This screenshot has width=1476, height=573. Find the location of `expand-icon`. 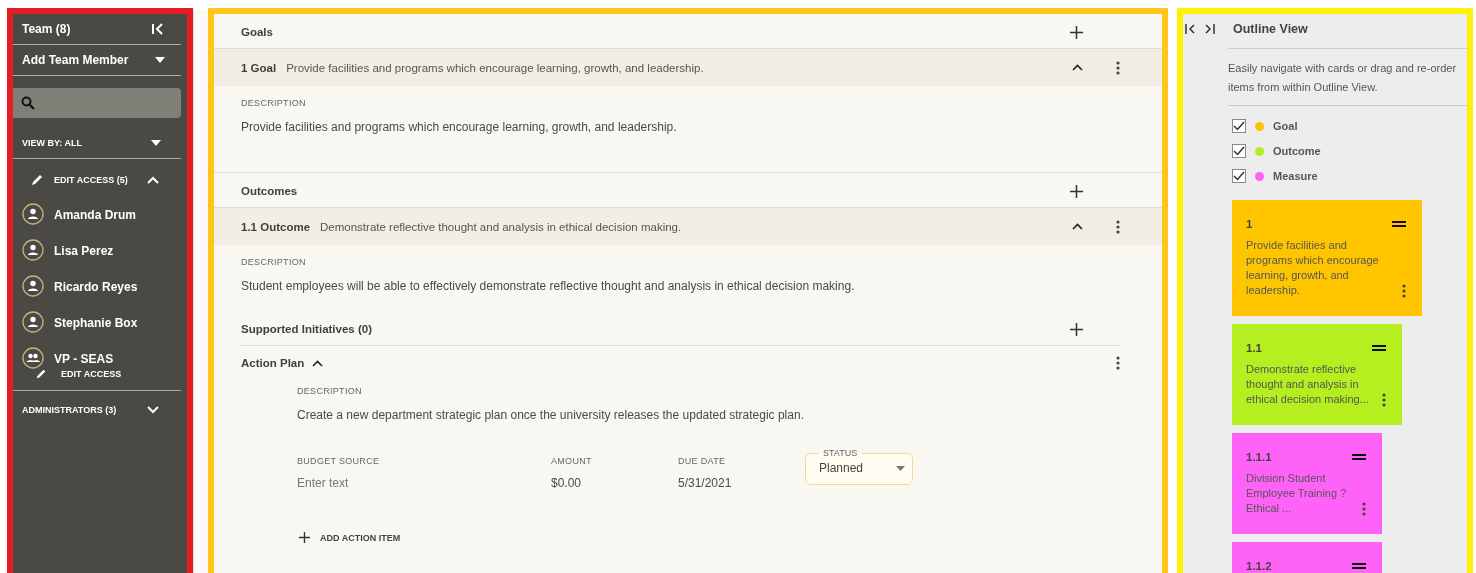

expand-icon is located at coordinates (1209, 29).